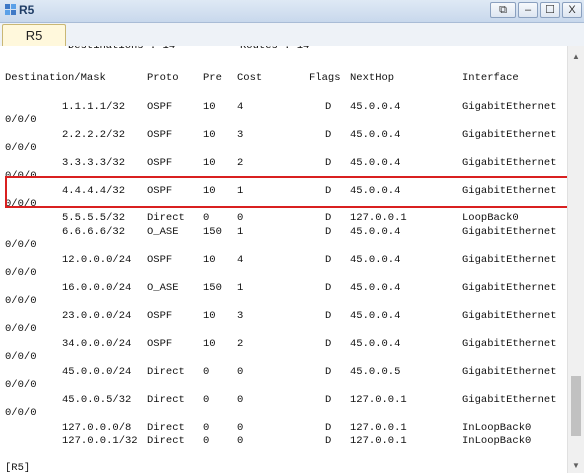  What do you see at coordinates (212, 288) in the screenshot?
I see `cell-pre: 150` at bounding box center [212, 288].